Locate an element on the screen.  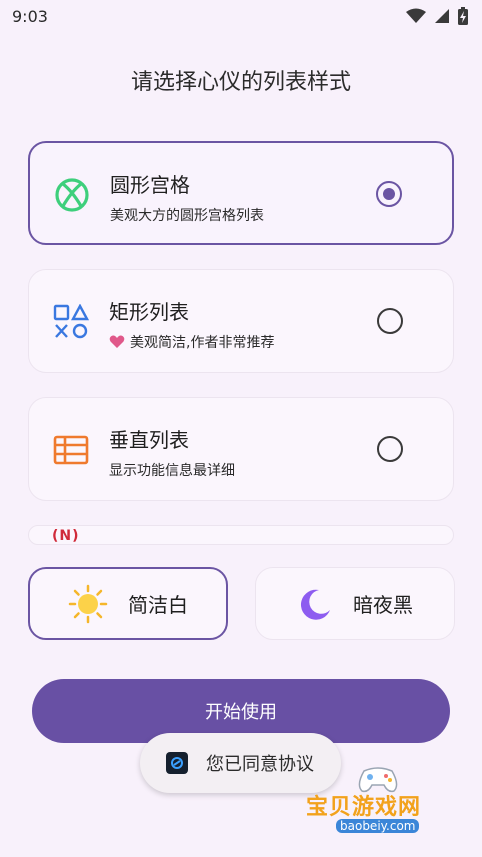
option-subtitle: 美观简洁,作者非常推荐 is located at coordinates (191, 342).